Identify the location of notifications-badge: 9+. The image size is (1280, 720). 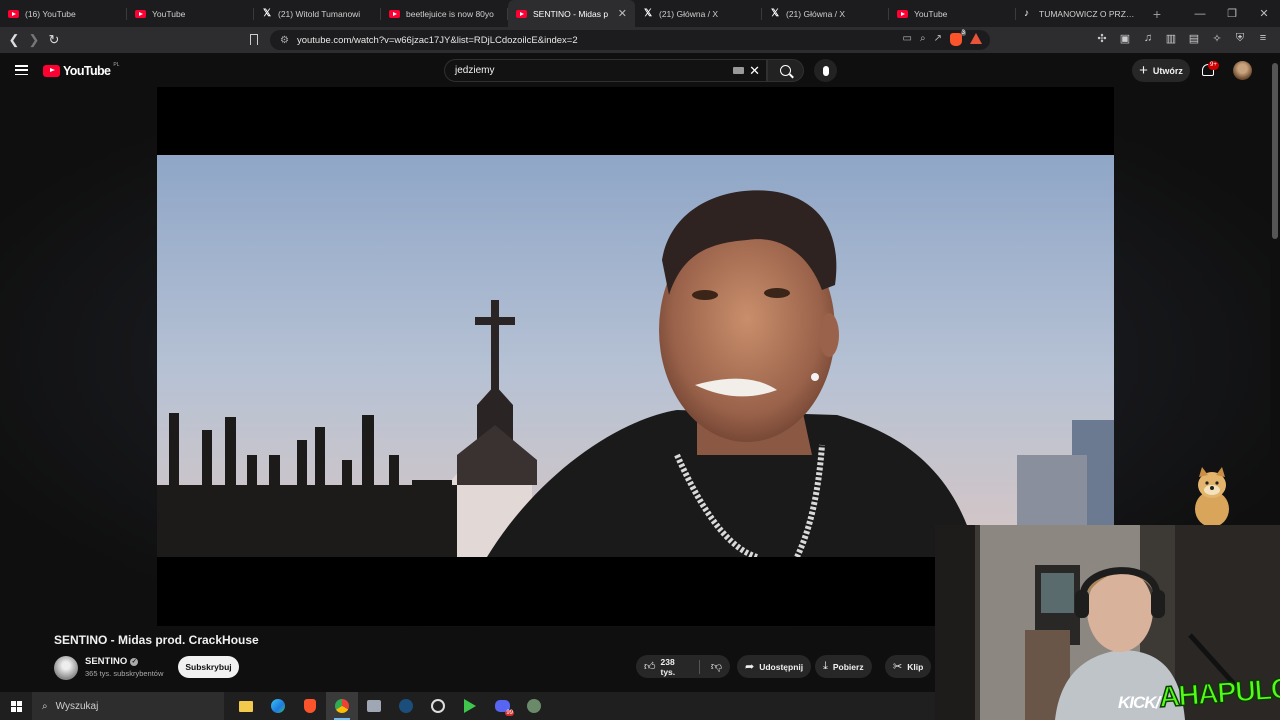
(1213, 65).